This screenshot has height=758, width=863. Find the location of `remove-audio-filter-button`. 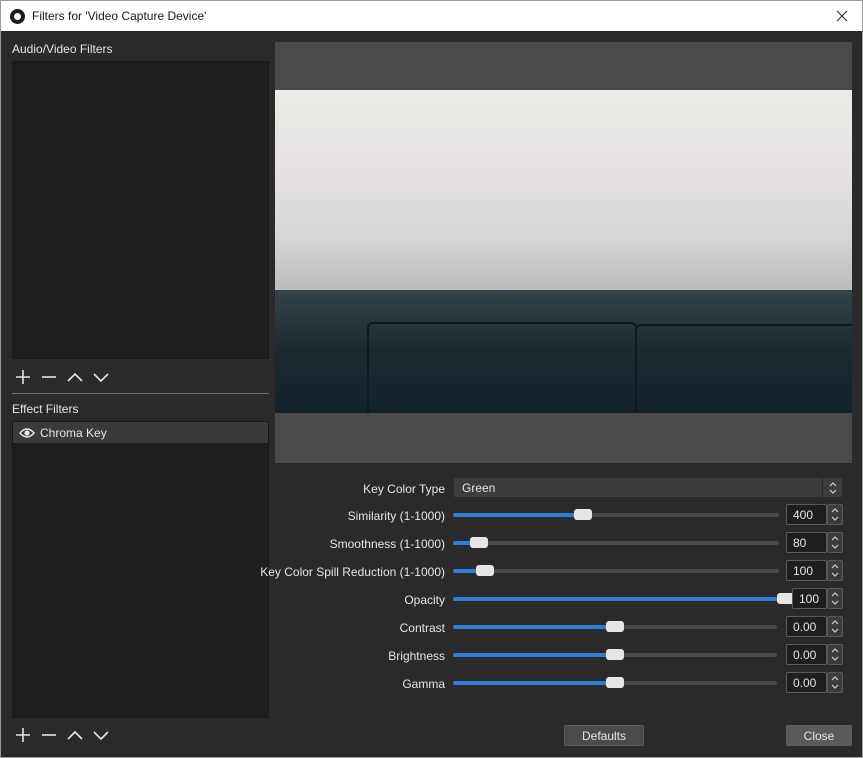

remove-audio-filter-button is located at coordinates (49, 377).